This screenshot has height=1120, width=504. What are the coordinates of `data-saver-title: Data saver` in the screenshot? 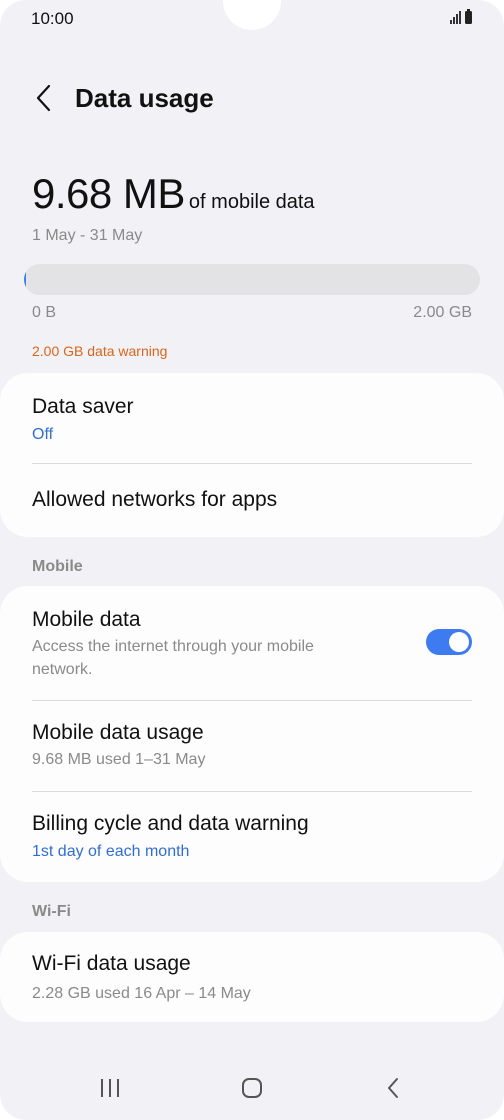 It's located at (83, 406).